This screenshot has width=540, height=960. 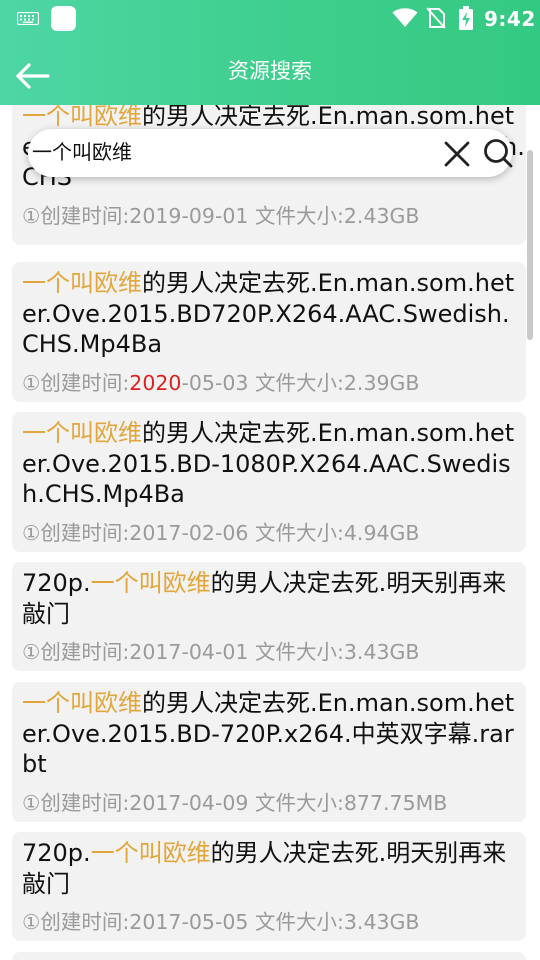 I want to click on status-bar: 9:42, so click(x=270, y=18).